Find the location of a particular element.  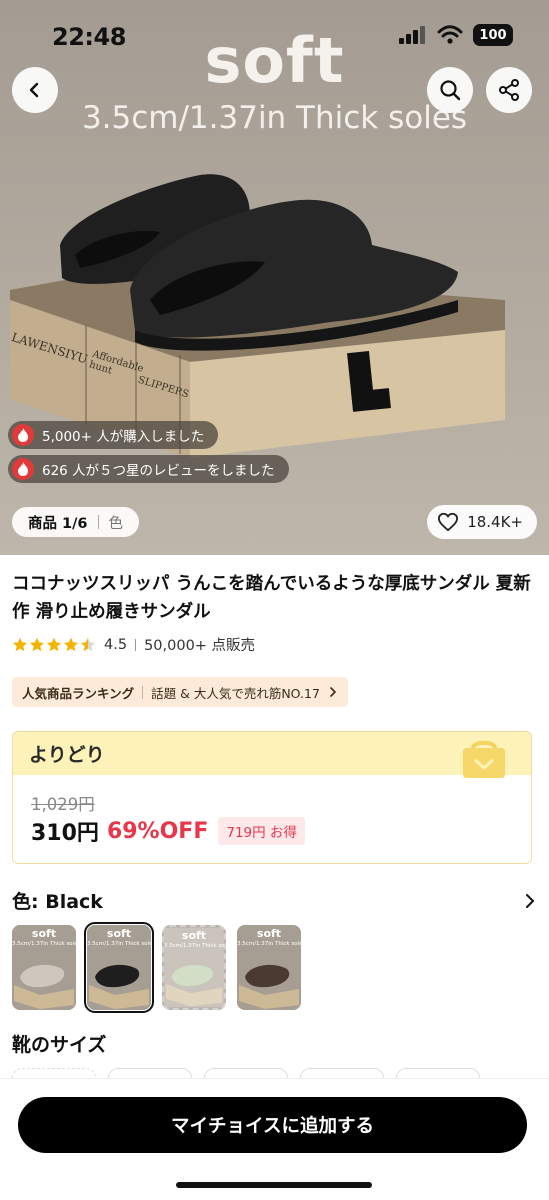

ranking-badge: 人気商品ランキング 話題 & 大人気で売れ筋NO.17 is located at coordinates (180, 692).